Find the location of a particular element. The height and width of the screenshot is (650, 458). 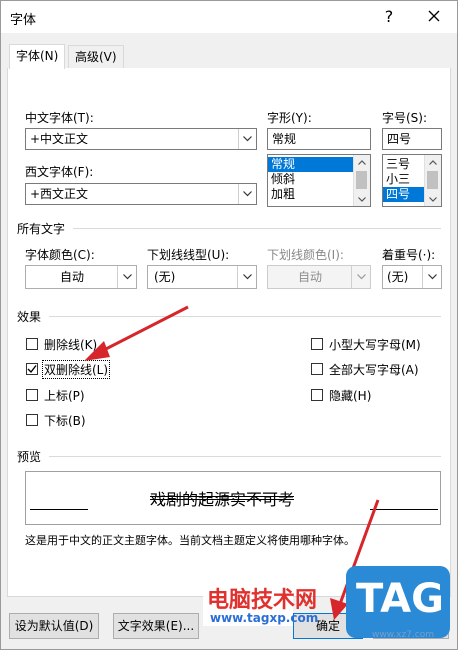

tag-logo: TAG is located at coordinates (398, 602).